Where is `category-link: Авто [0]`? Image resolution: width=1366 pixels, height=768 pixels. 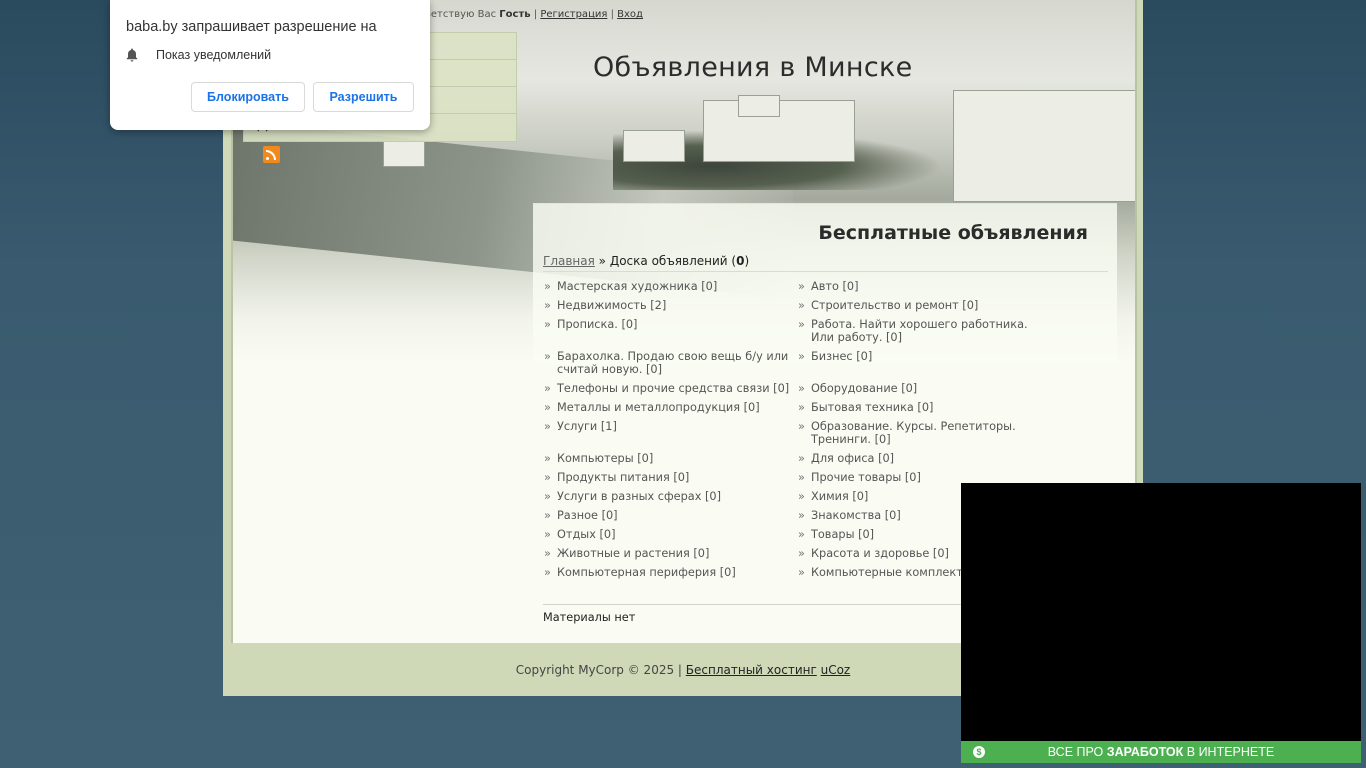 category-link: Авто [0] is located at coordinates (924, 286).